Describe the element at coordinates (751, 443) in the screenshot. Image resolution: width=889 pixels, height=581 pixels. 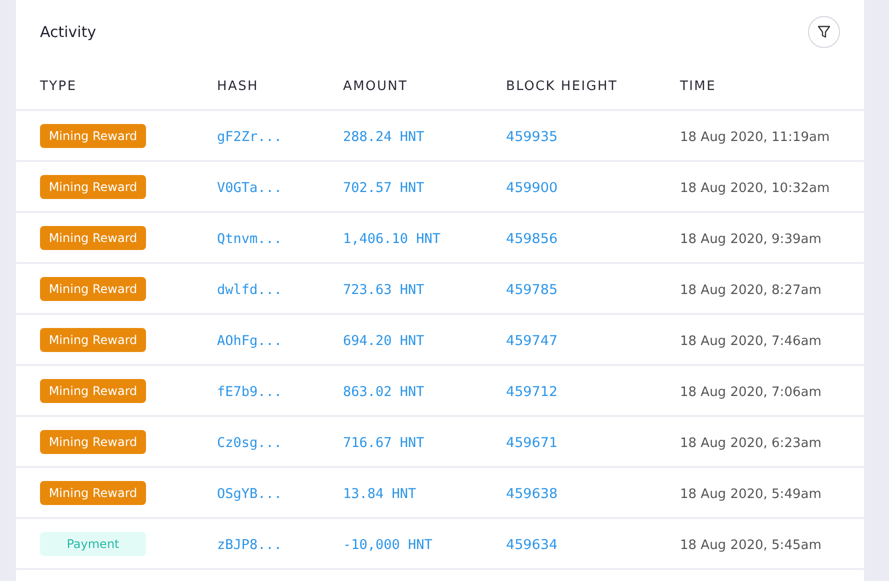
I see `time-text: 18 Aug 2020, 6:23am` at that location.